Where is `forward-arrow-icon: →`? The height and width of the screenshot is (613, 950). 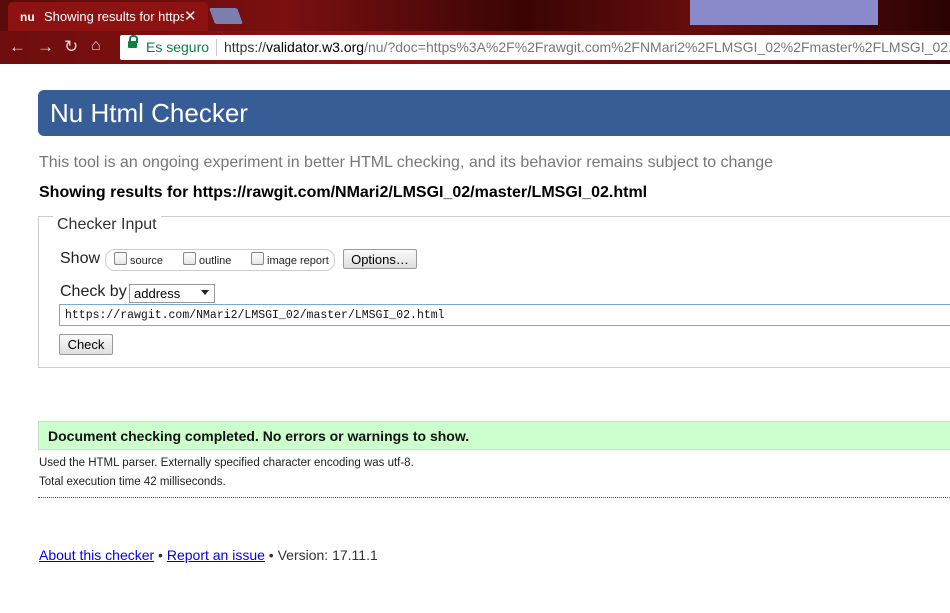
forward-arrow-icon: → is located at coordinates (45, 47).